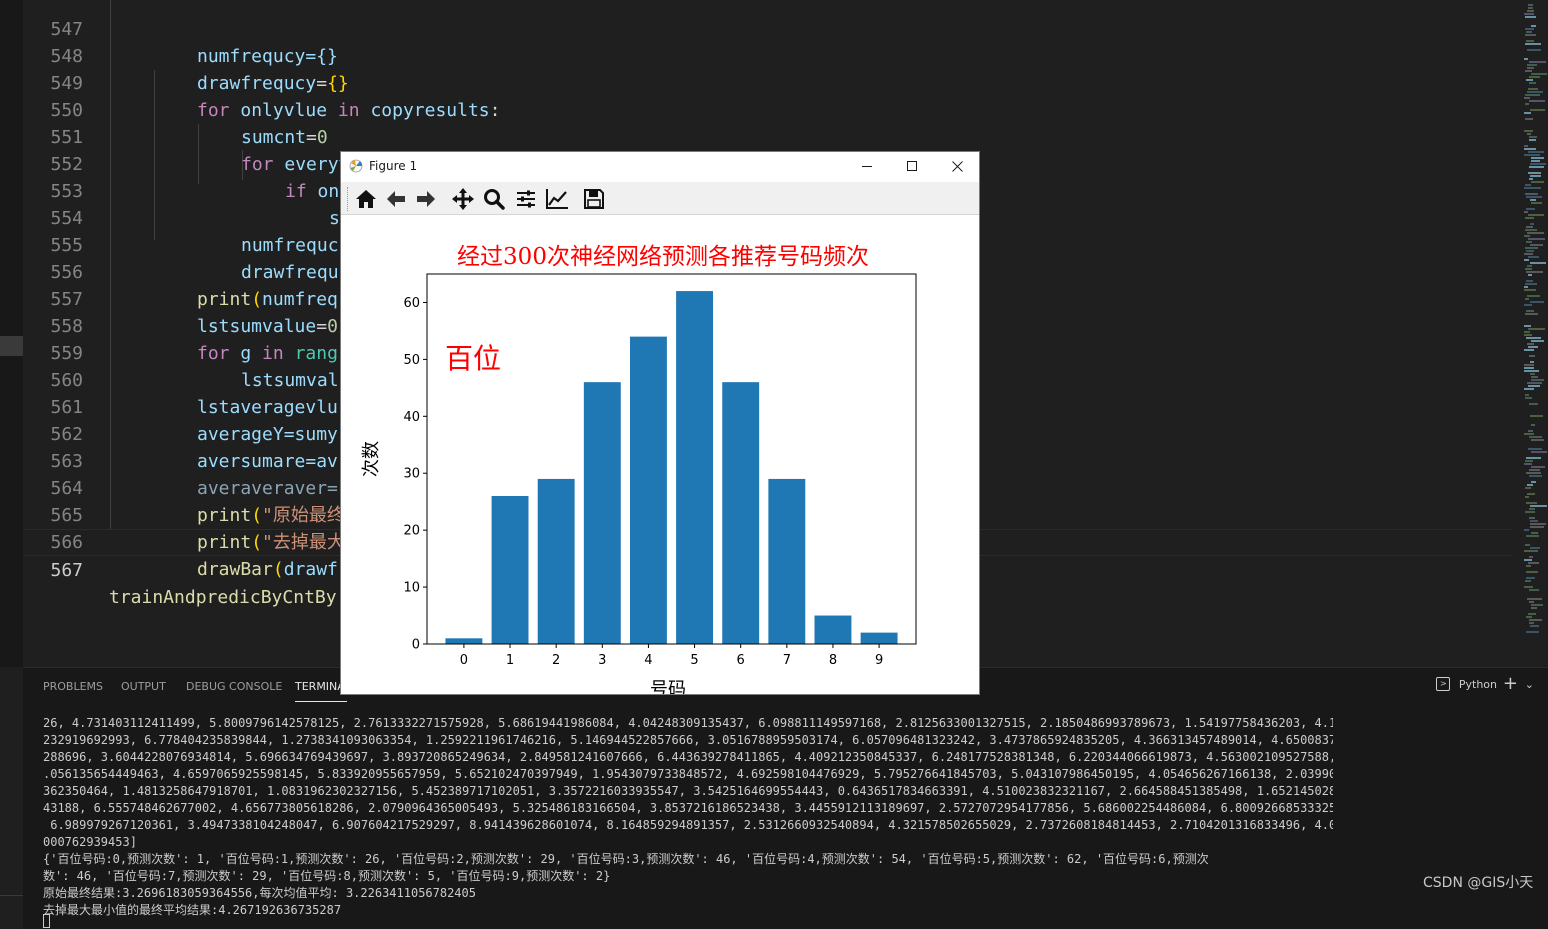 The width and height of the screenshot is (1548, 929). What do you see at coordinates (366, 199) in the screenshot?
I see `home-button` at bounding box center [366, 199].